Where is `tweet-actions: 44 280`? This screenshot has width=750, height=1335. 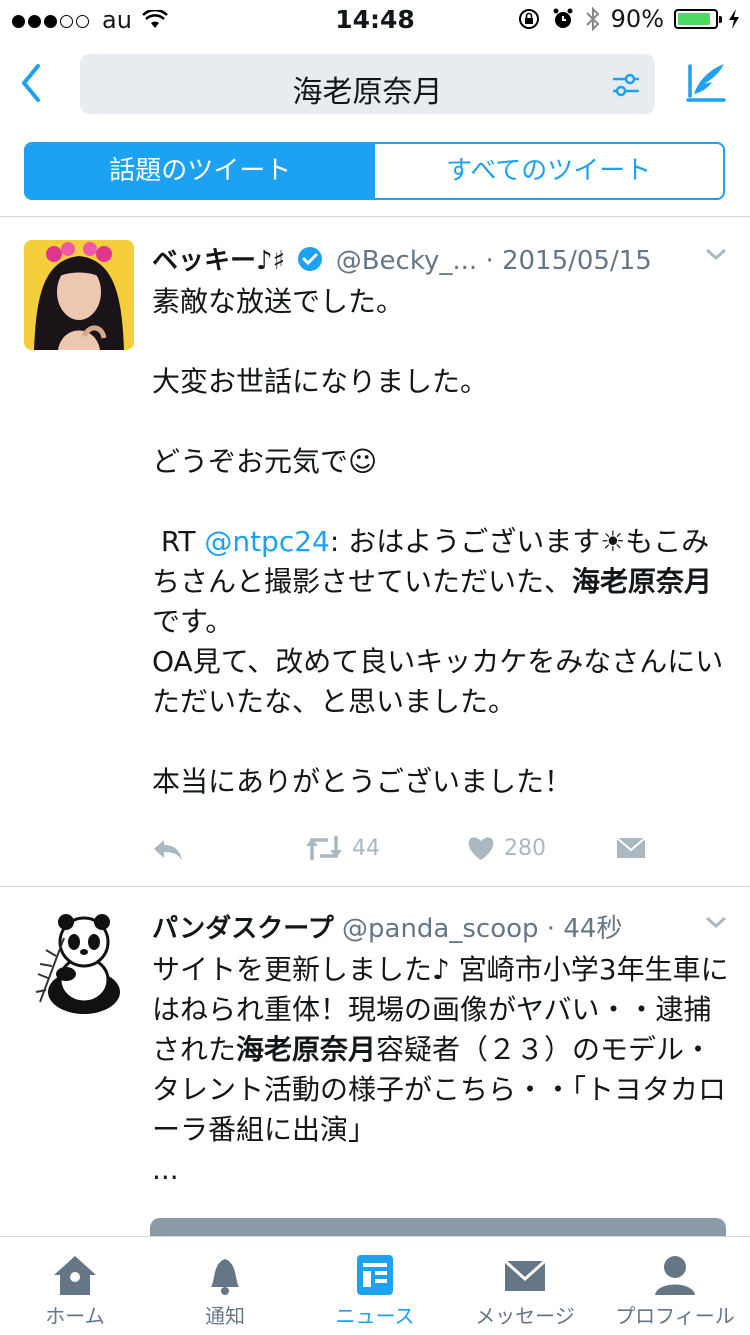 tweet-actions: 44 280 is located at coordinates (432, 852).